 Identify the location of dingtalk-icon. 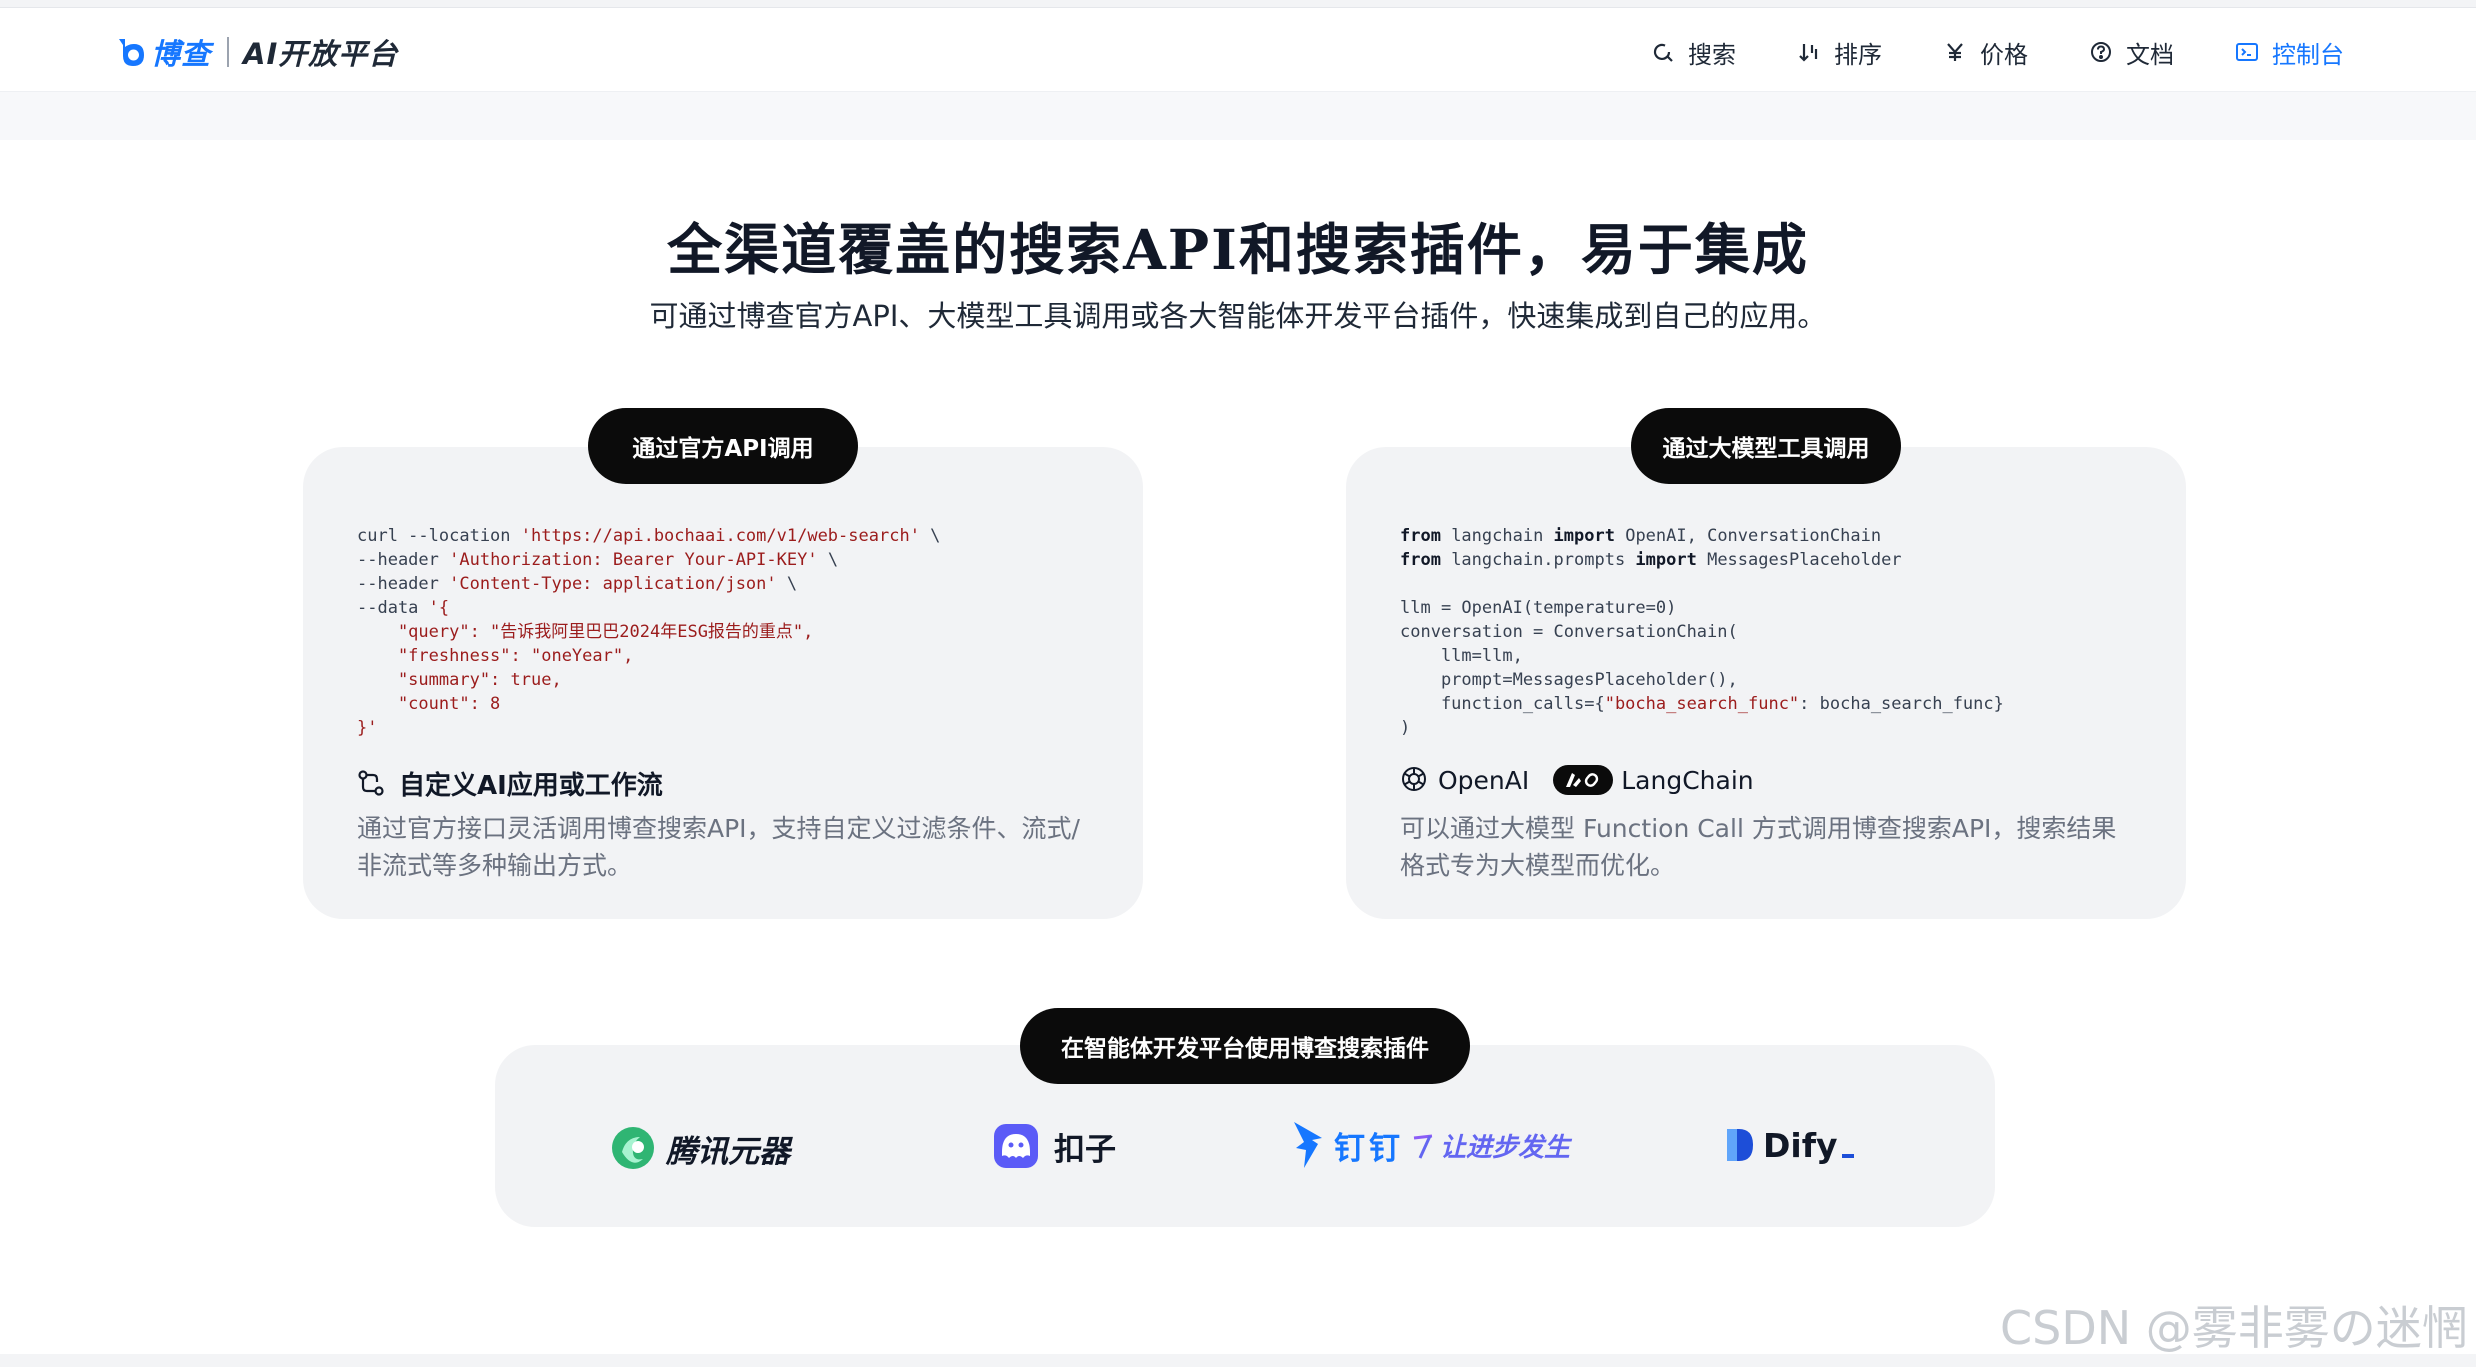
(1308, 1145).